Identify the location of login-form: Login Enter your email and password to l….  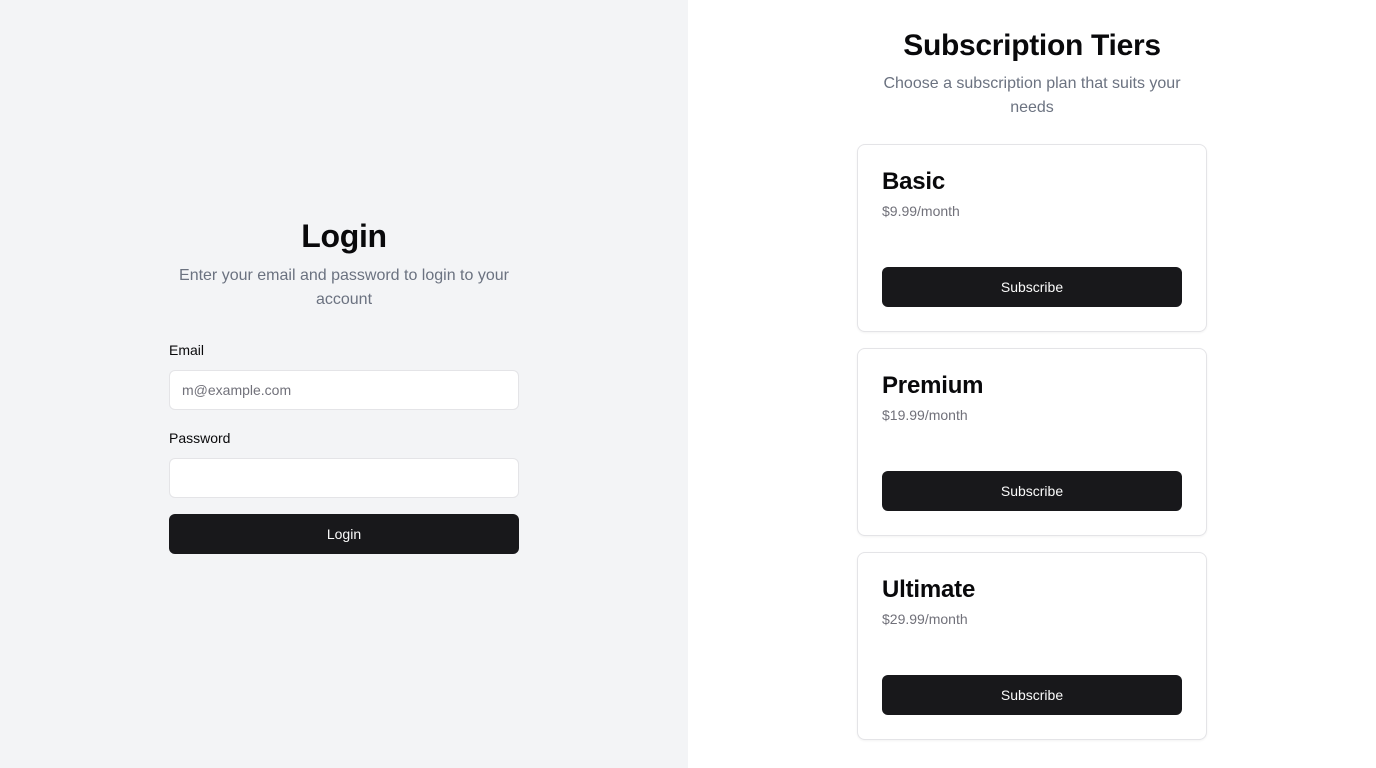
(344, 385).